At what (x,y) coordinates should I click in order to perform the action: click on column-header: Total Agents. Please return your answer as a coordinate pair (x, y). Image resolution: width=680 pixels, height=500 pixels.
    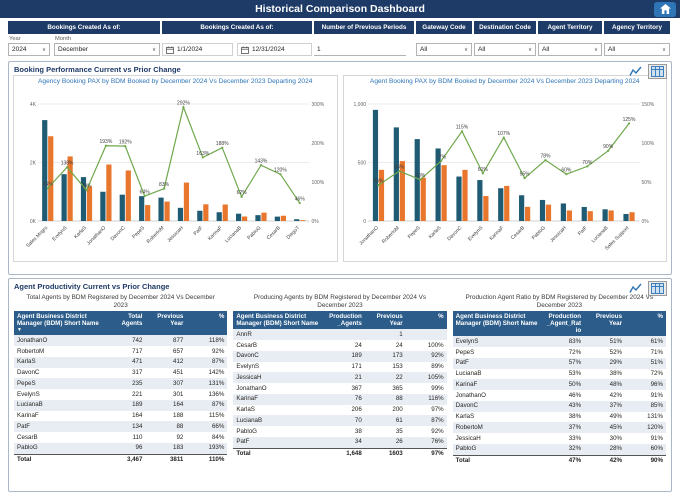
    Looking at the image, I should click on (125, 323).